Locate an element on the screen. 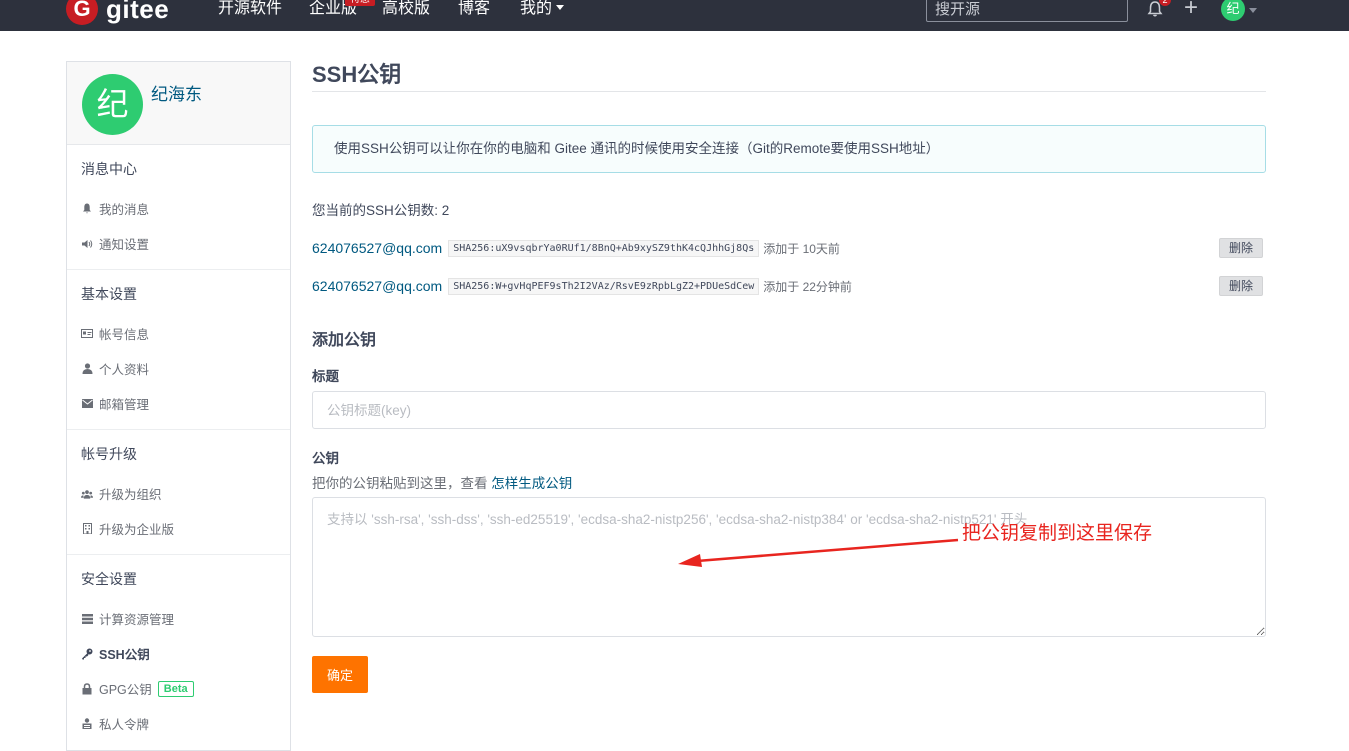 Image resolution: width=1349 pixels, height=751 pixels. profile-username: 纪海东 is located at coordinates (176, 92).